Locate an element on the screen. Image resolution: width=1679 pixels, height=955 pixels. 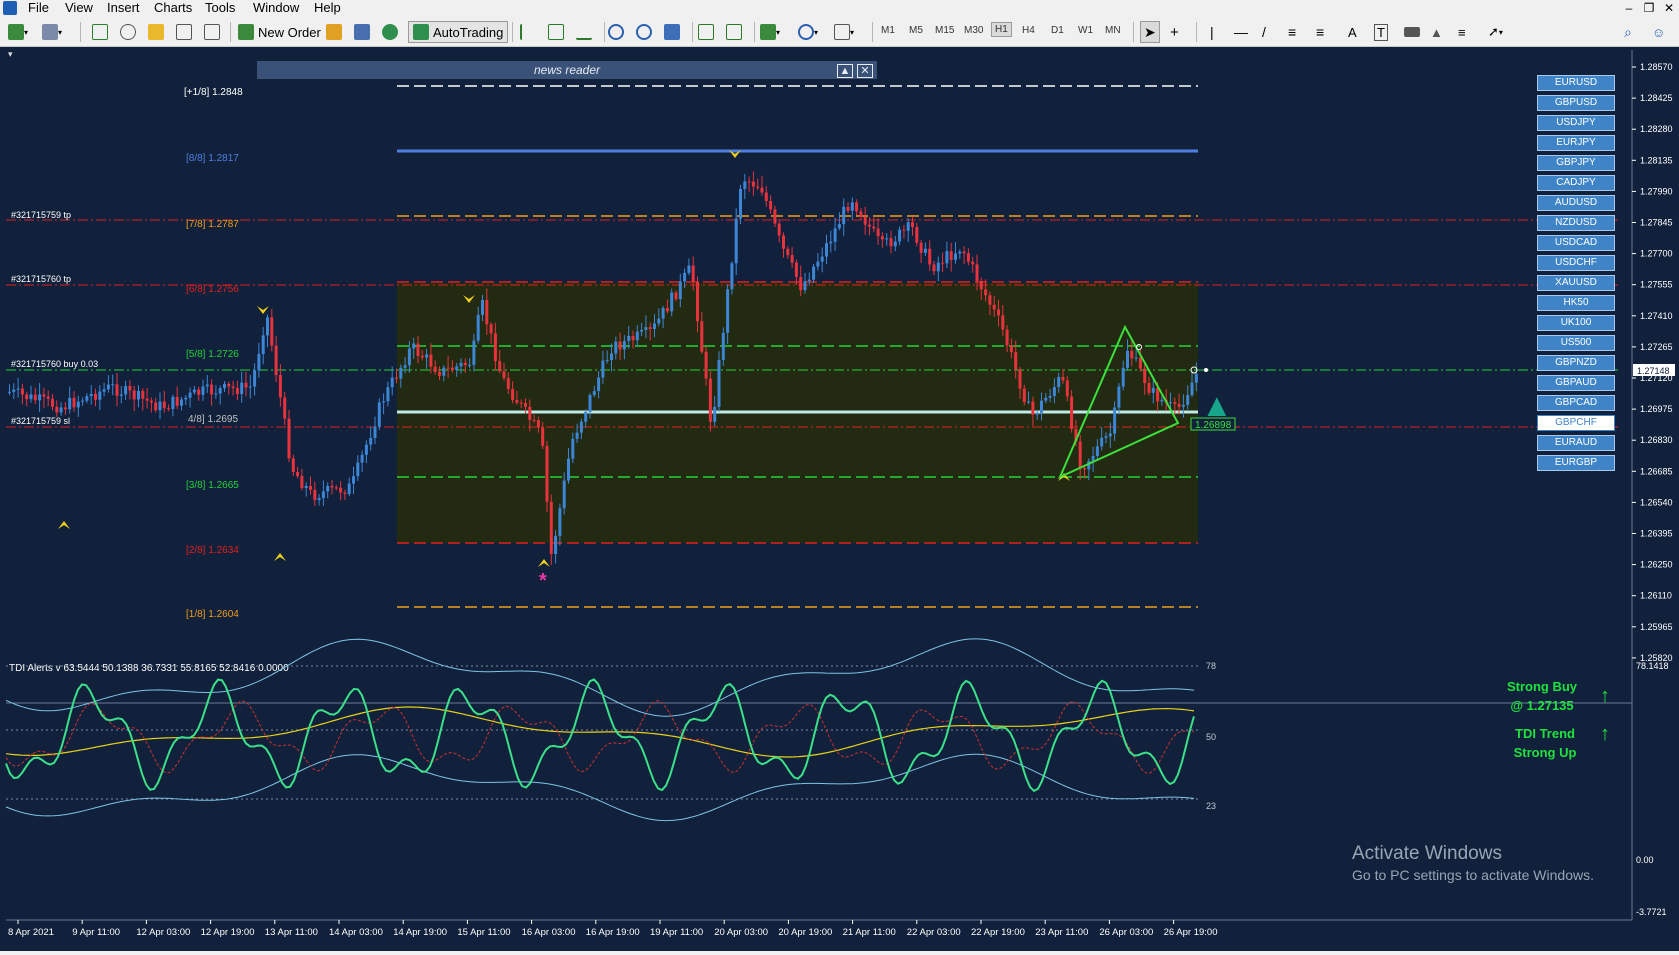
news-reader-panel: news reader ▲ ✕ is located at coordinates (567, 70).